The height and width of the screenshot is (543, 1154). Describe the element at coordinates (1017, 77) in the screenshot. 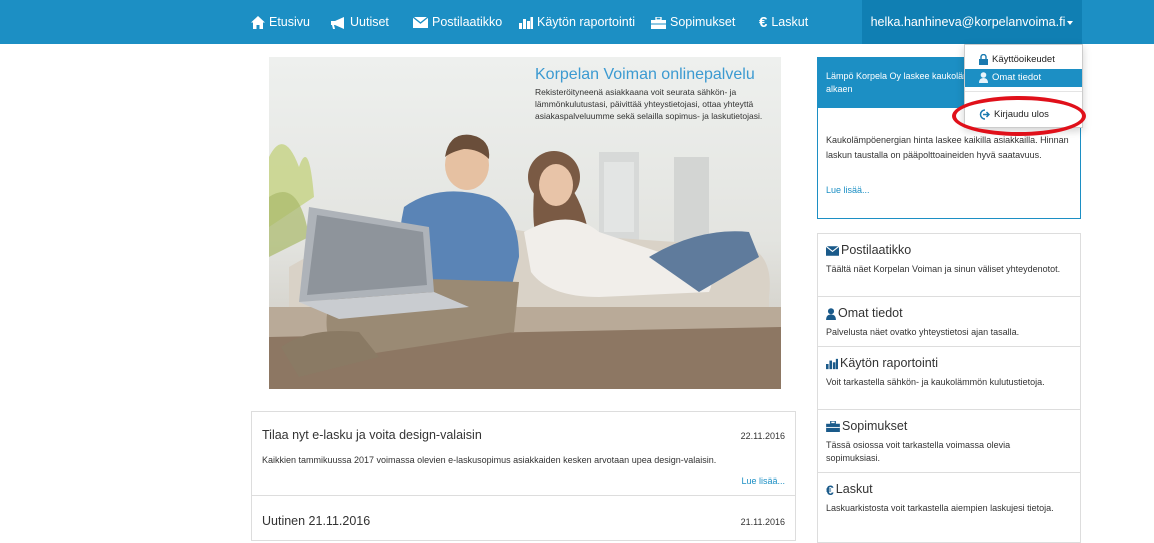

I see `dropdown-item-label: Omat tiedot` at that location.